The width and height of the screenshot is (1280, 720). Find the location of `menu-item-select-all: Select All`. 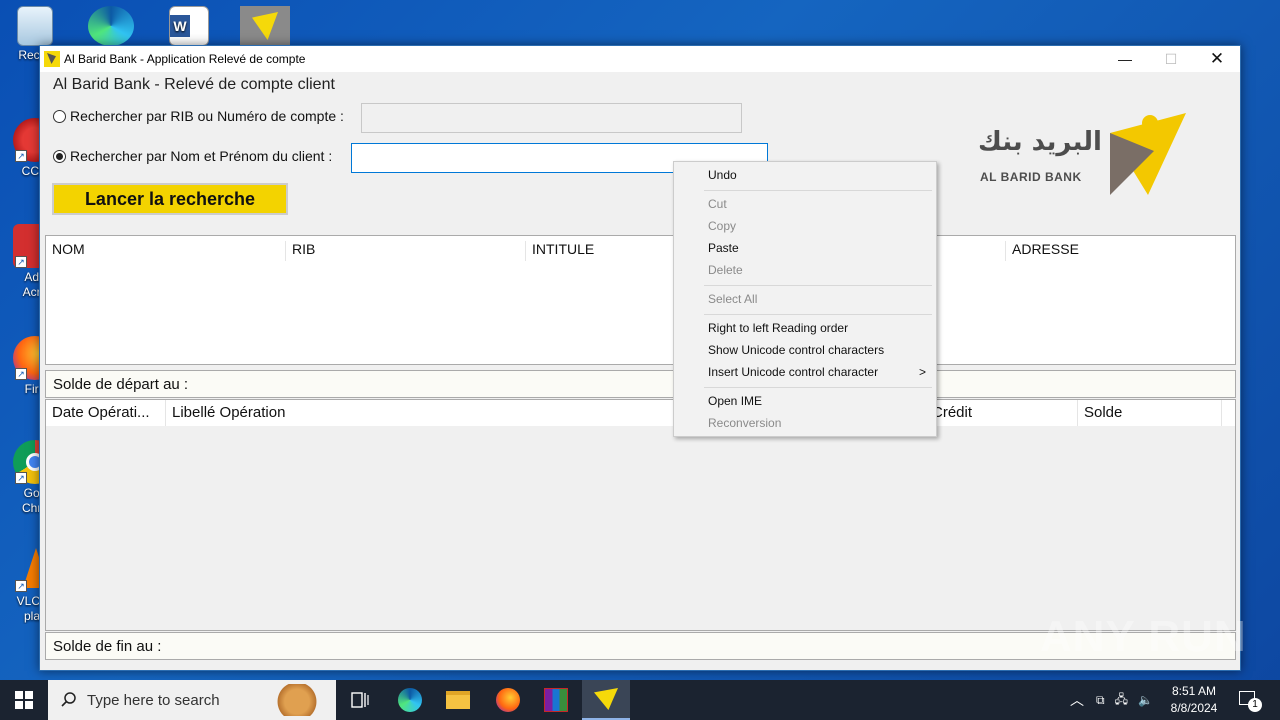

menu-item-select-all: Select All is located at coordinates (732, 301).